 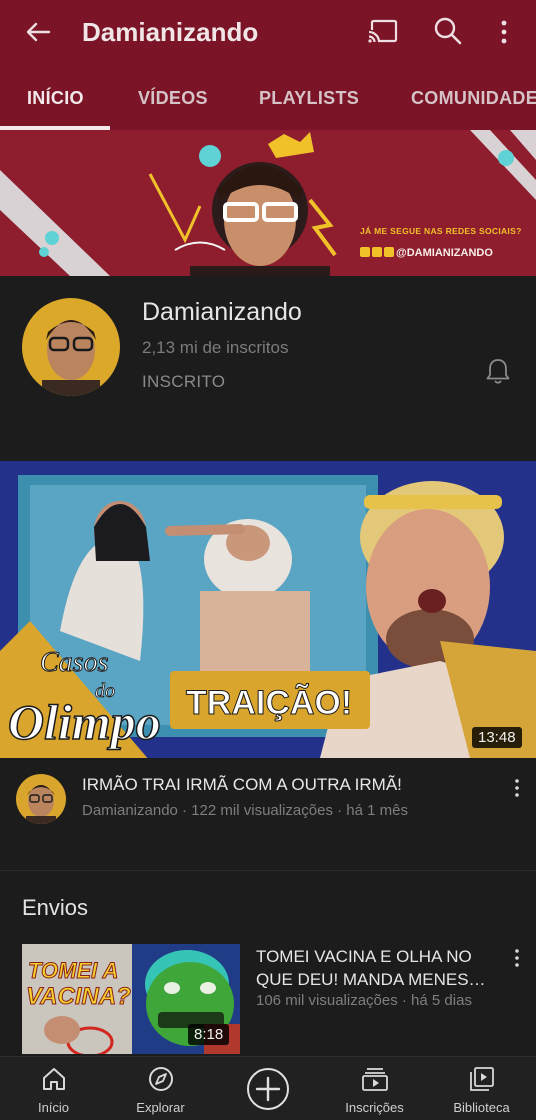 I want to click on create-plus-icon, so click(x=267, y=1089).